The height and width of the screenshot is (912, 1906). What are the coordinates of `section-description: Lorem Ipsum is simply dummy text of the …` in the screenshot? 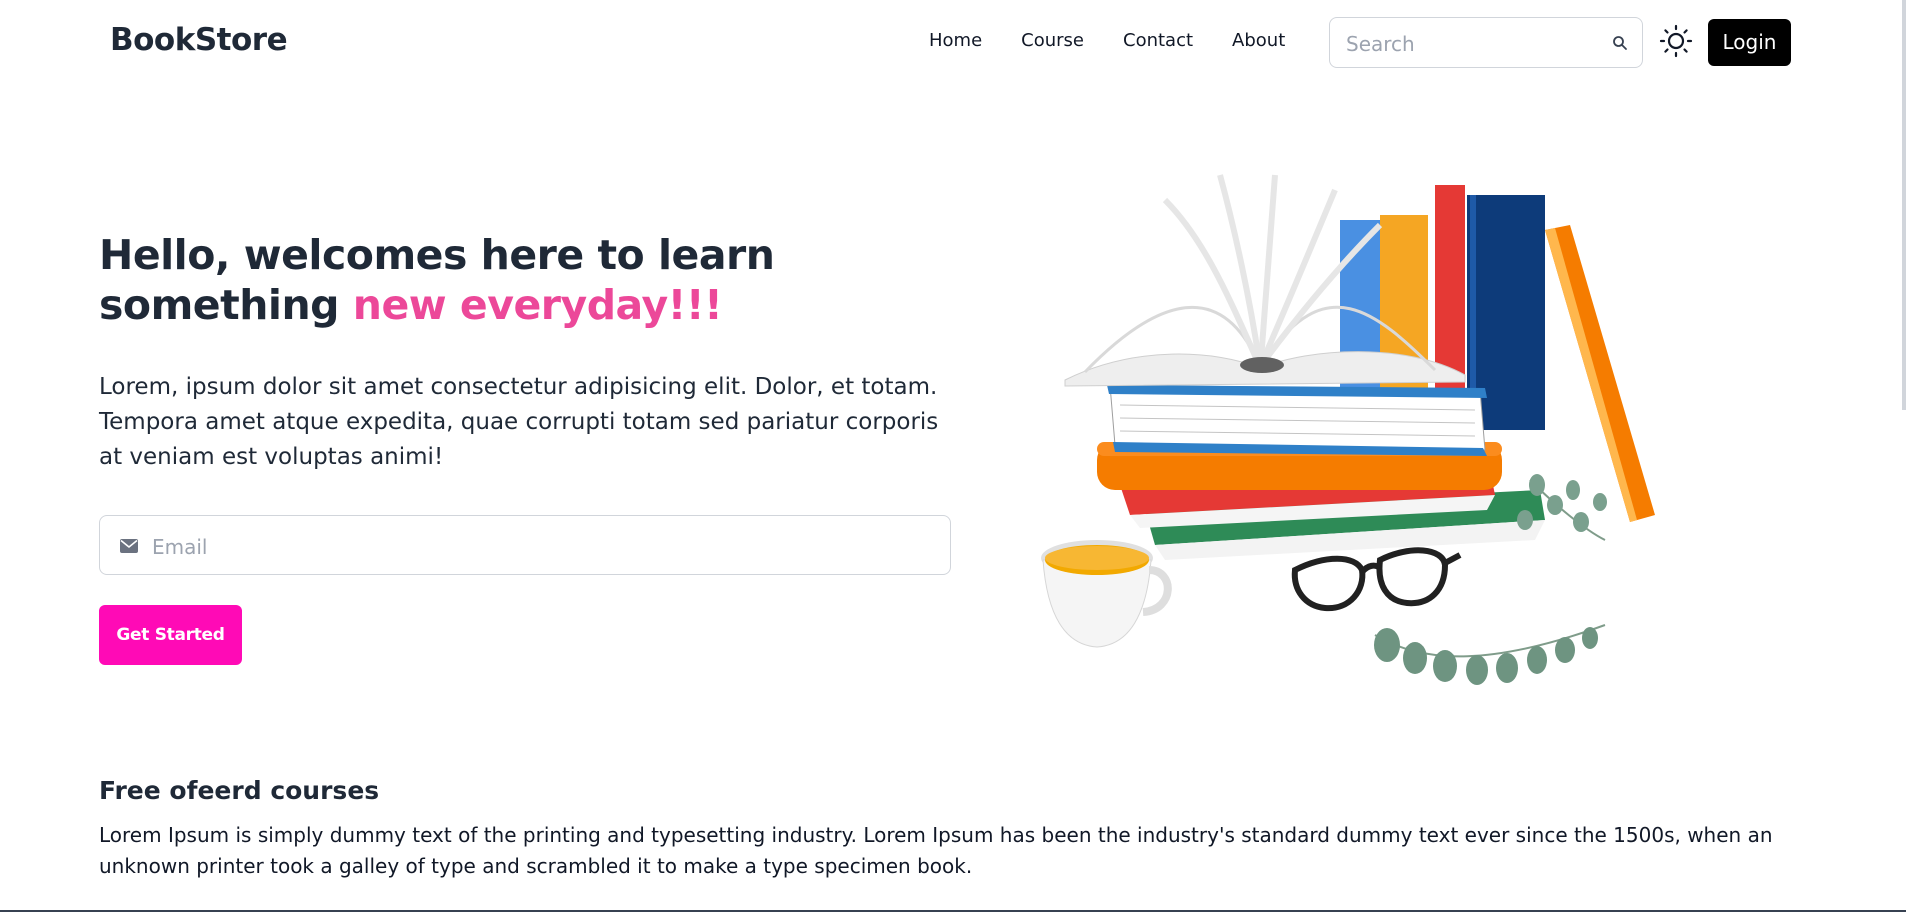 It's located at (936, 850).